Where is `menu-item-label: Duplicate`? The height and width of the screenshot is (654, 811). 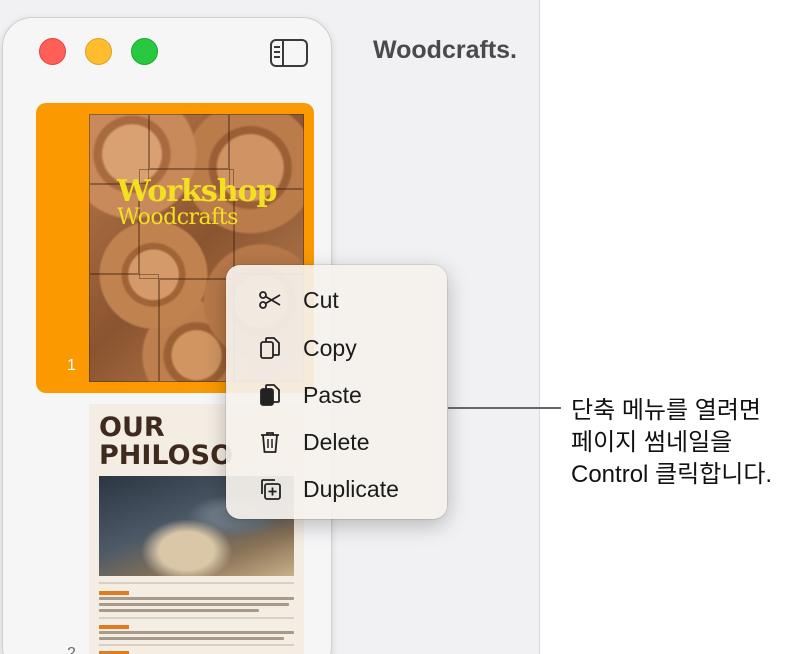 menu-item-label: Duplicate is located at coordinates (351, 489).